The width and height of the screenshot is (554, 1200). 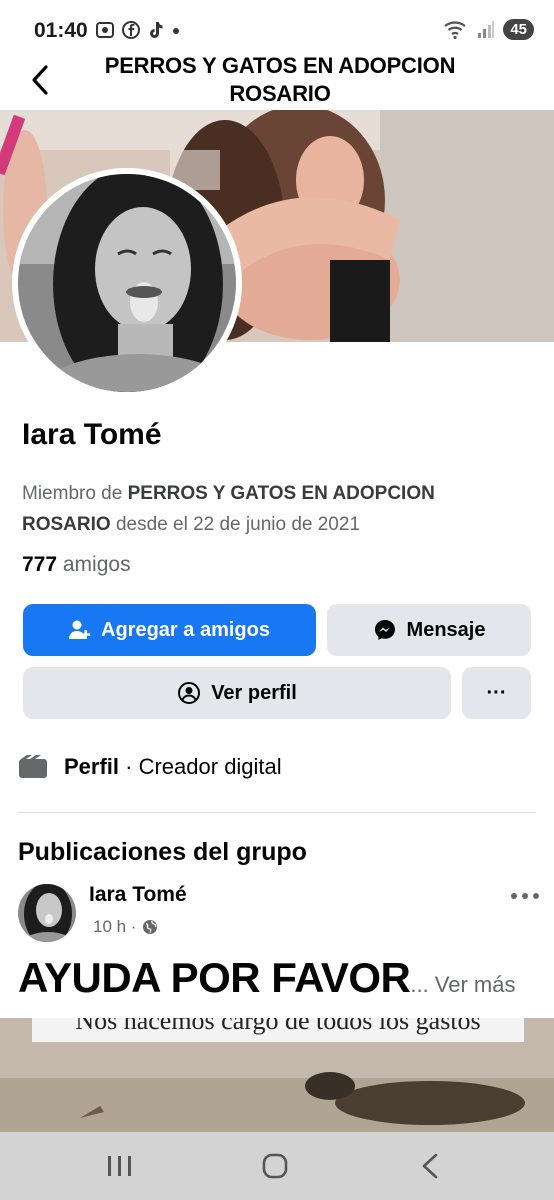 What do you see at coordinates (47, 913) in the screenshot?
I see `post-author-avatar` at bounding box center [47, 913].